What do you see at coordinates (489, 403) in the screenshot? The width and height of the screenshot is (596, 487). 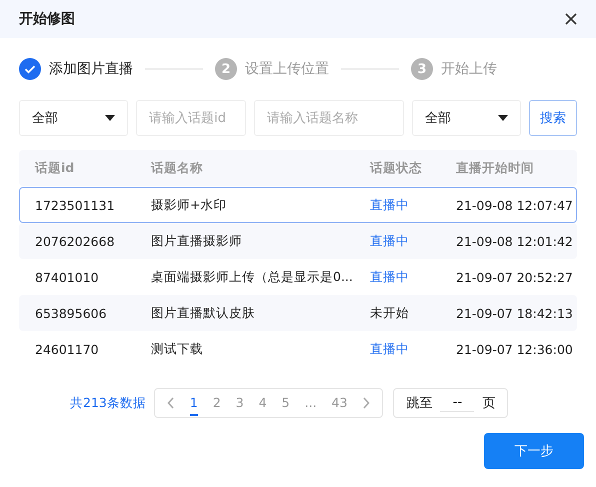 I see `page-suffix: 页` at bounding box center [489, 403].